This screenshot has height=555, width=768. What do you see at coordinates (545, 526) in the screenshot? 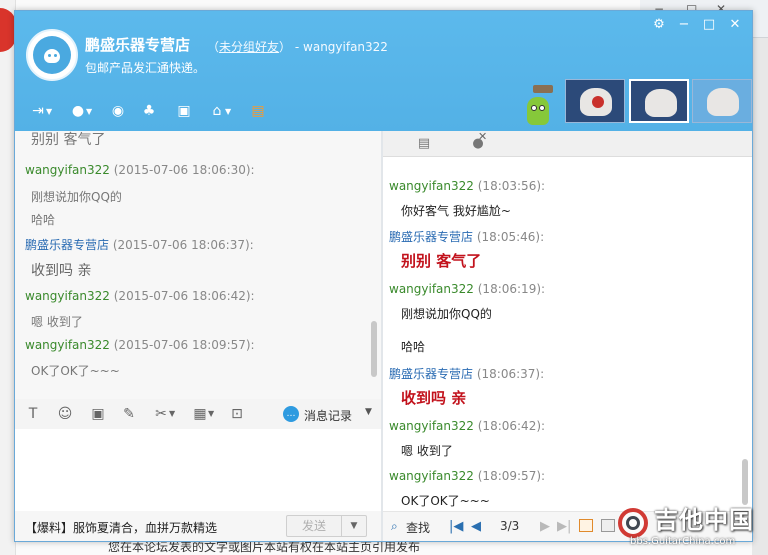
I see `next-page-button: ▶` at bounding box center [545, 526].